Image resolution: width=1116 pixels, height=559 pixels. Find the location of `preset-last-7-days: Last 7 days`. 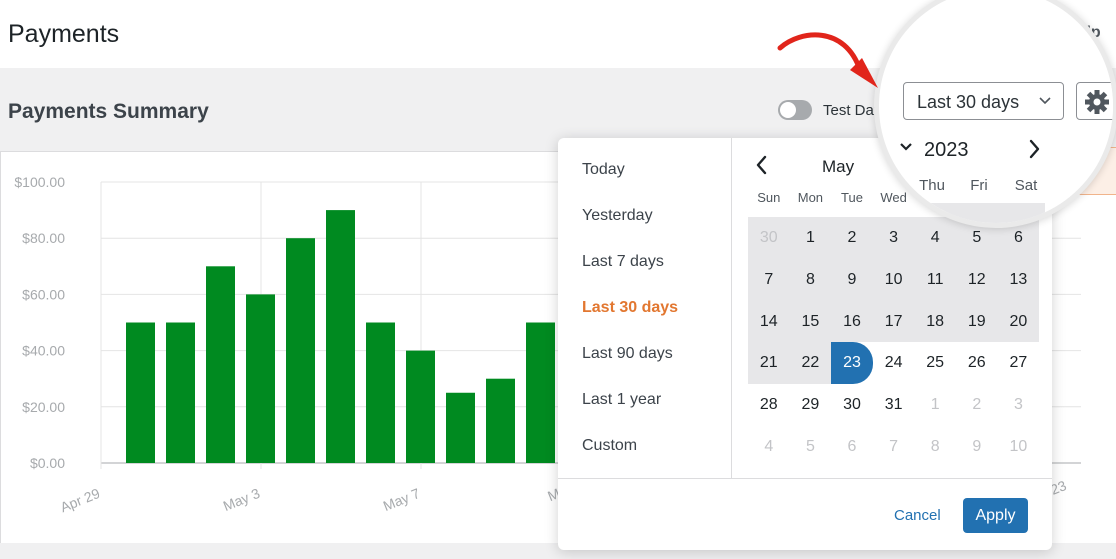

preset-last-7-days: Last 7 days is located at coordinates (623, 262).